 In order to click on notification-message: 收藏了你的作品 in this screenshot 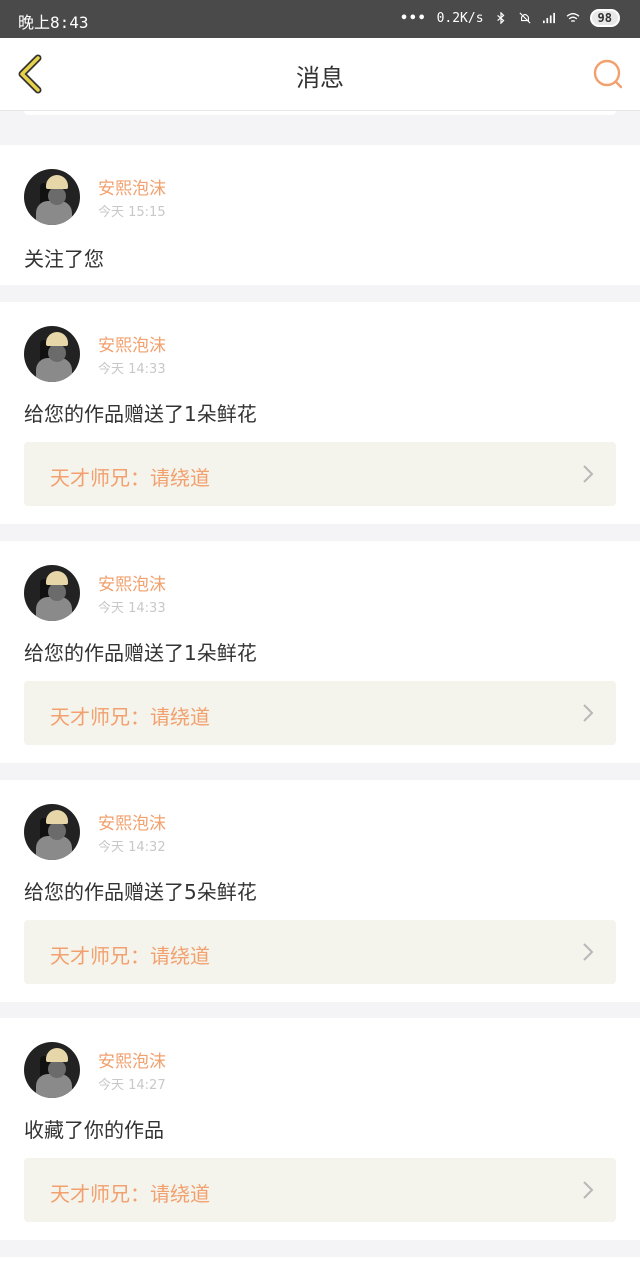, I will do `click(94, 1130)`.